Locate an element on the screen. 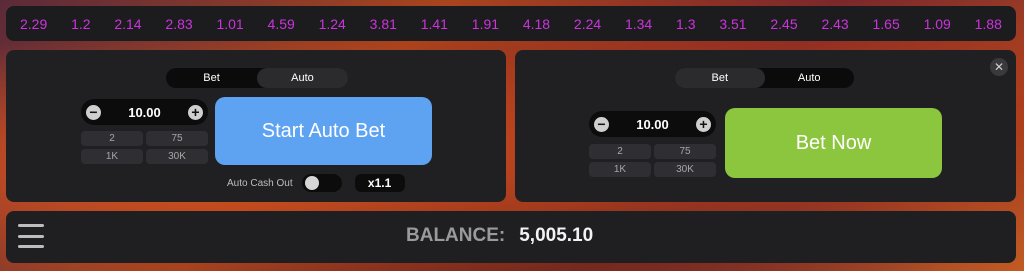 This screenshot has height=271, width=1024. history-multiplier: 1.65 is located at coordinates (886, 23).